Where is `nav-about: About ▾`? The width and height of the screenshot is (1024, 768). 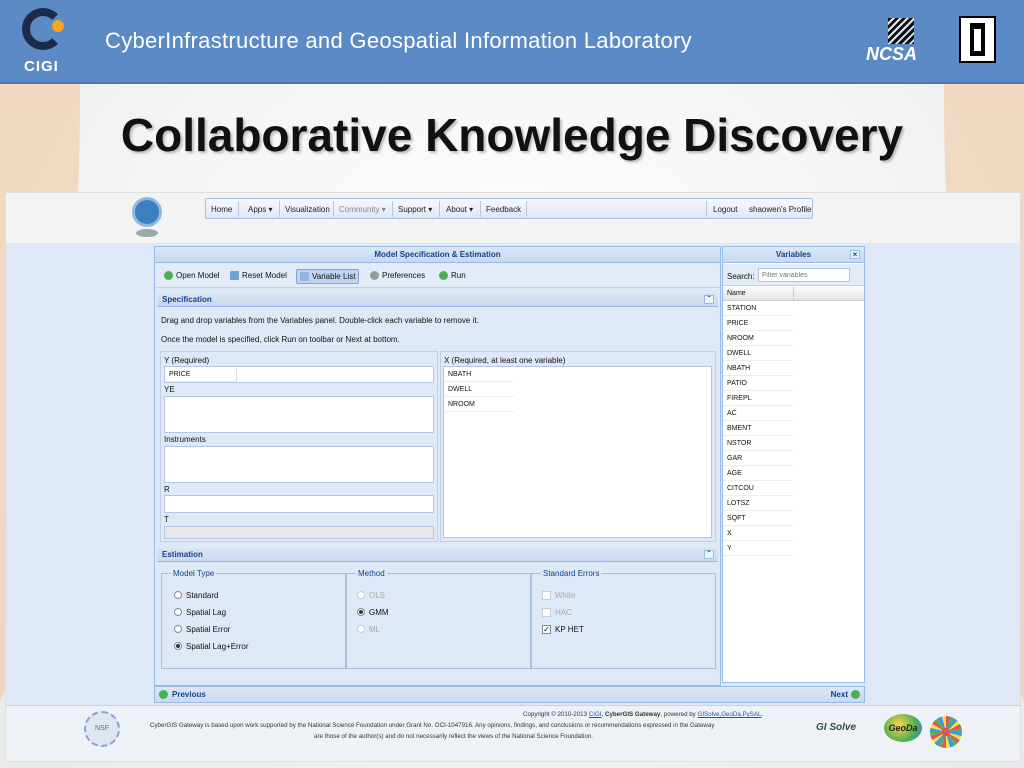
nav-about: About ▾ is located at coordinates (459, 209).